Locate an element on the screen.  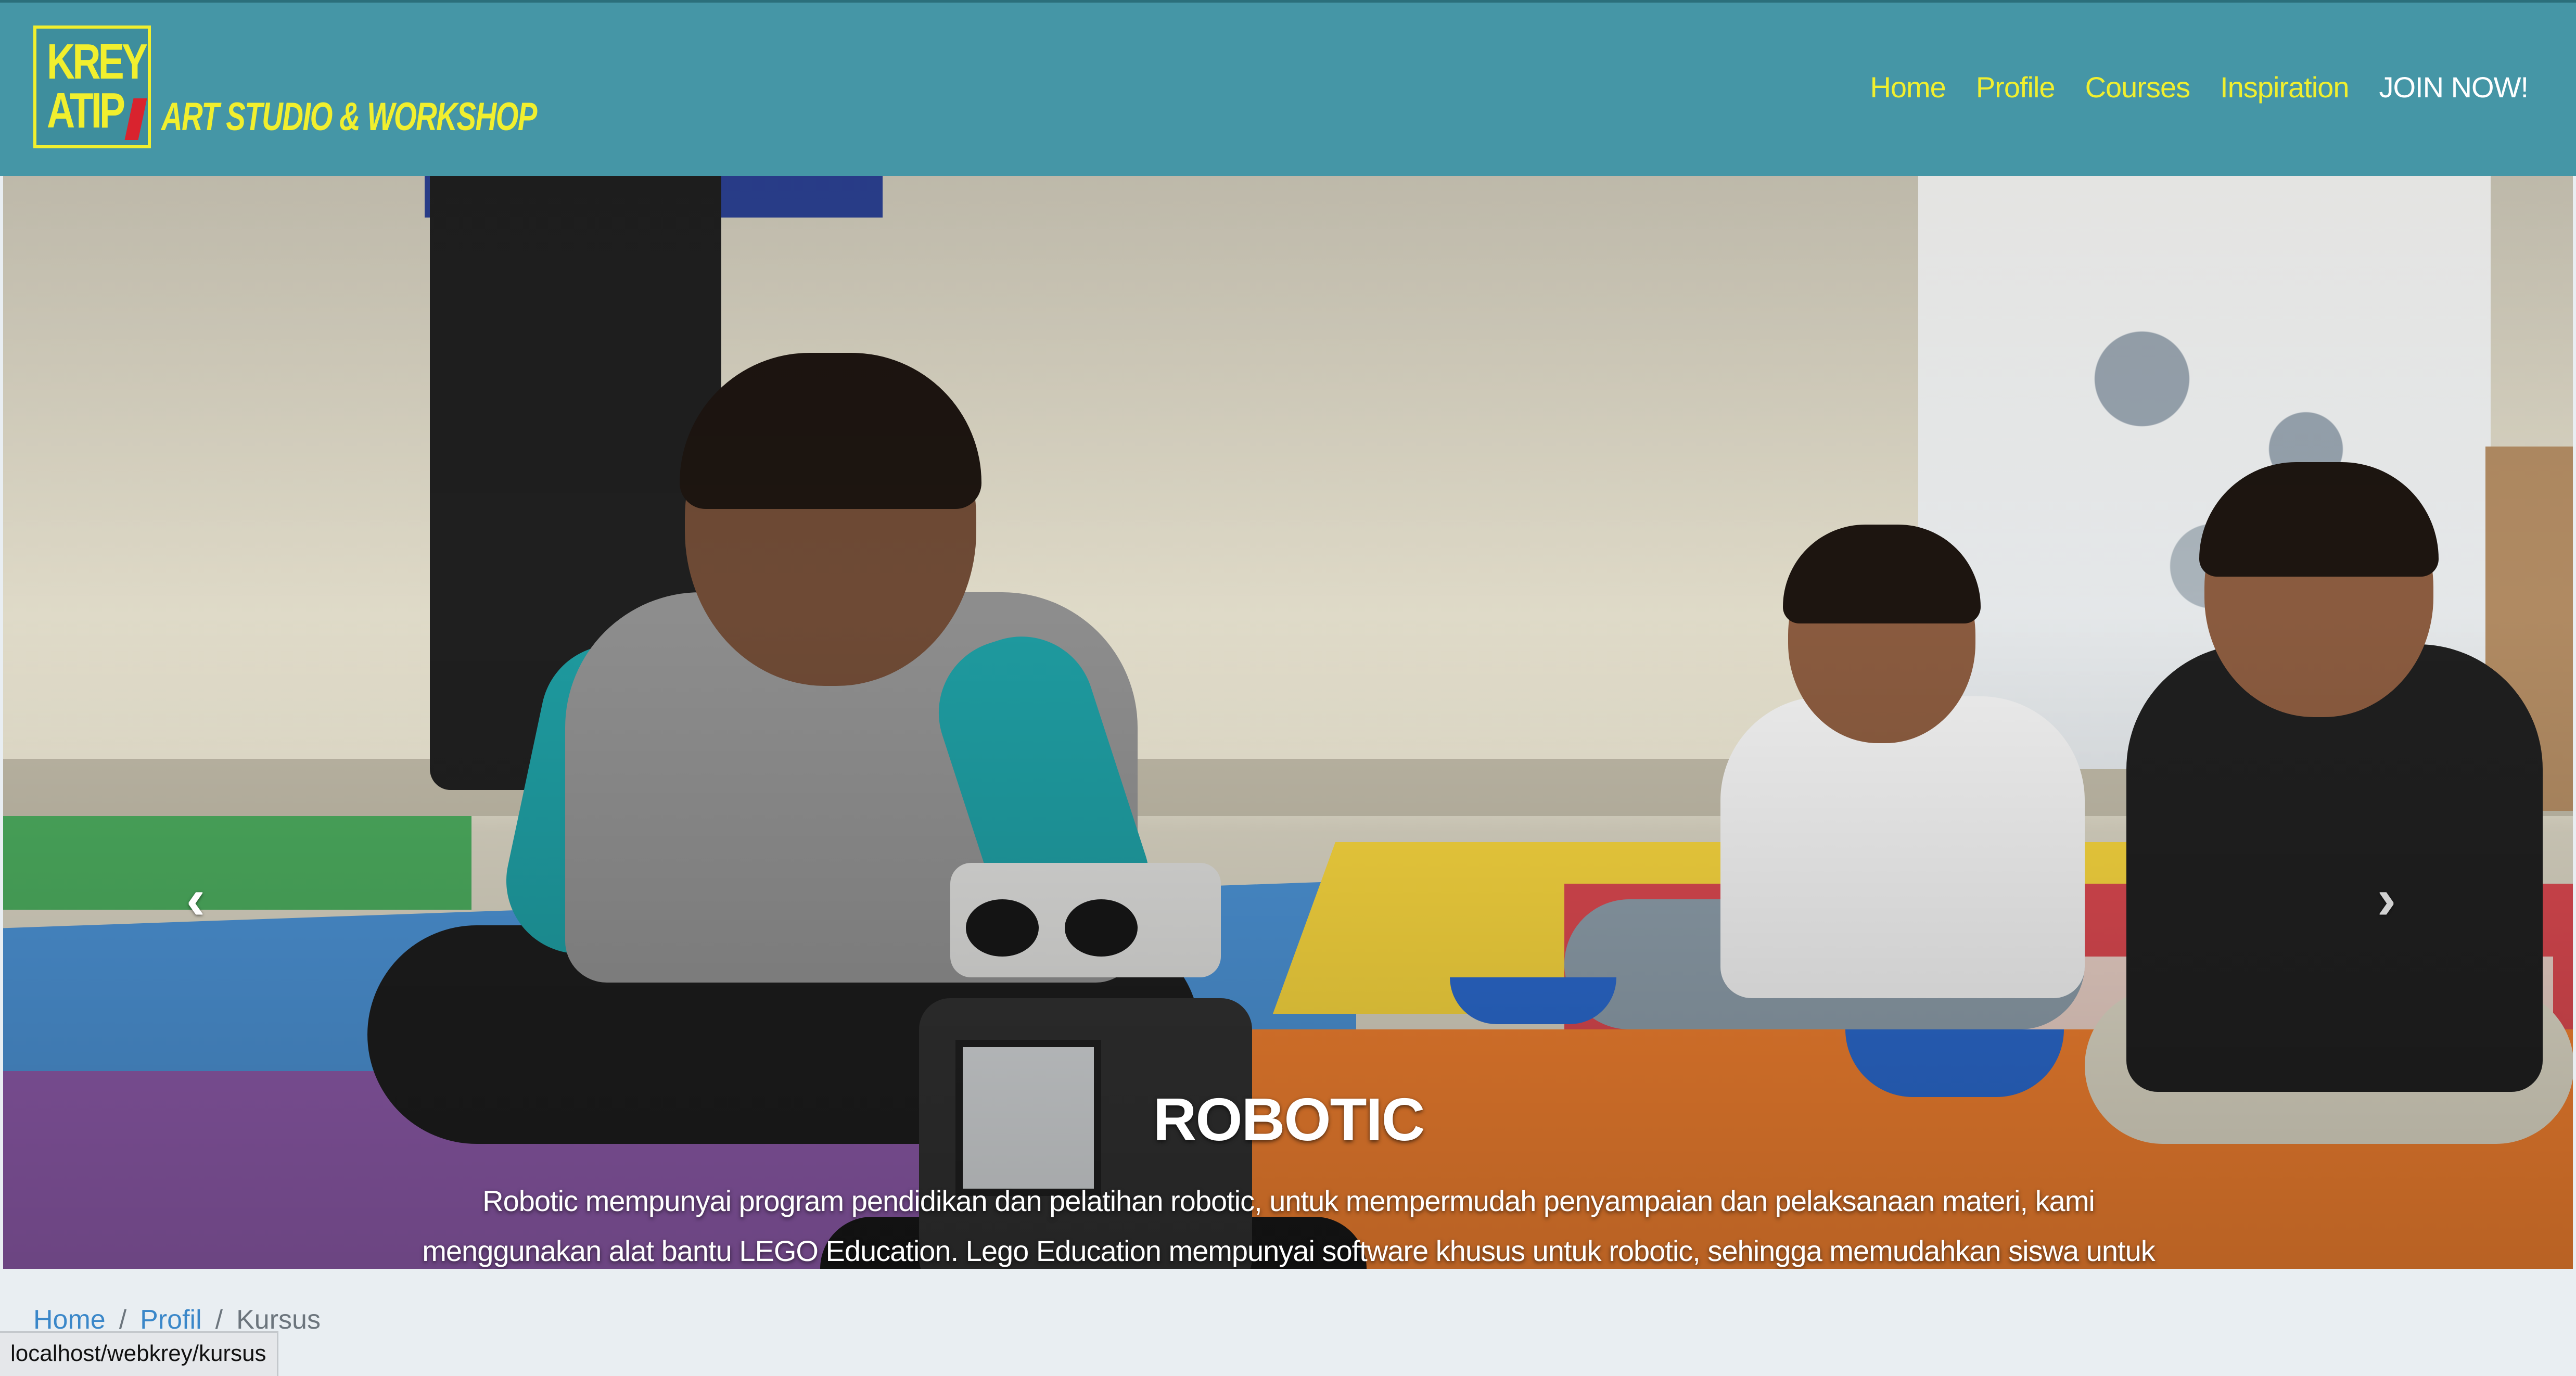
breadcrumb: Home / Profil / Kursus is located at coordinates (177, 1319).